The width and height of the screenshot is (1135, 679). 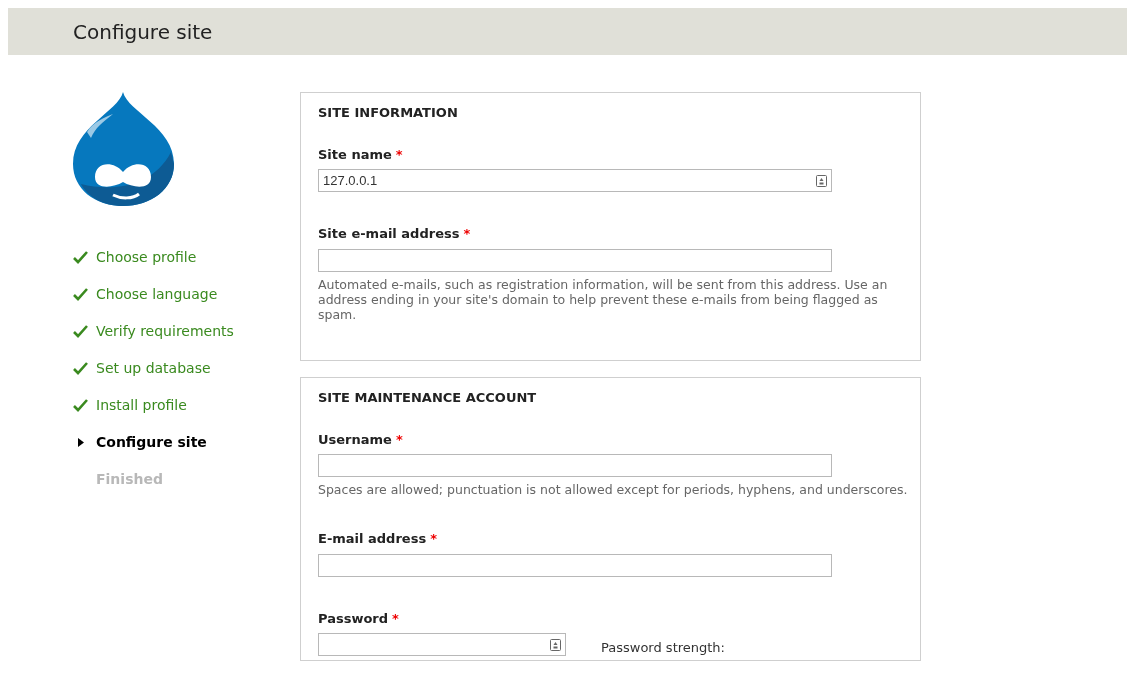 I want to click on input-field: 127.0.0.1, so click(x=575, y=180).